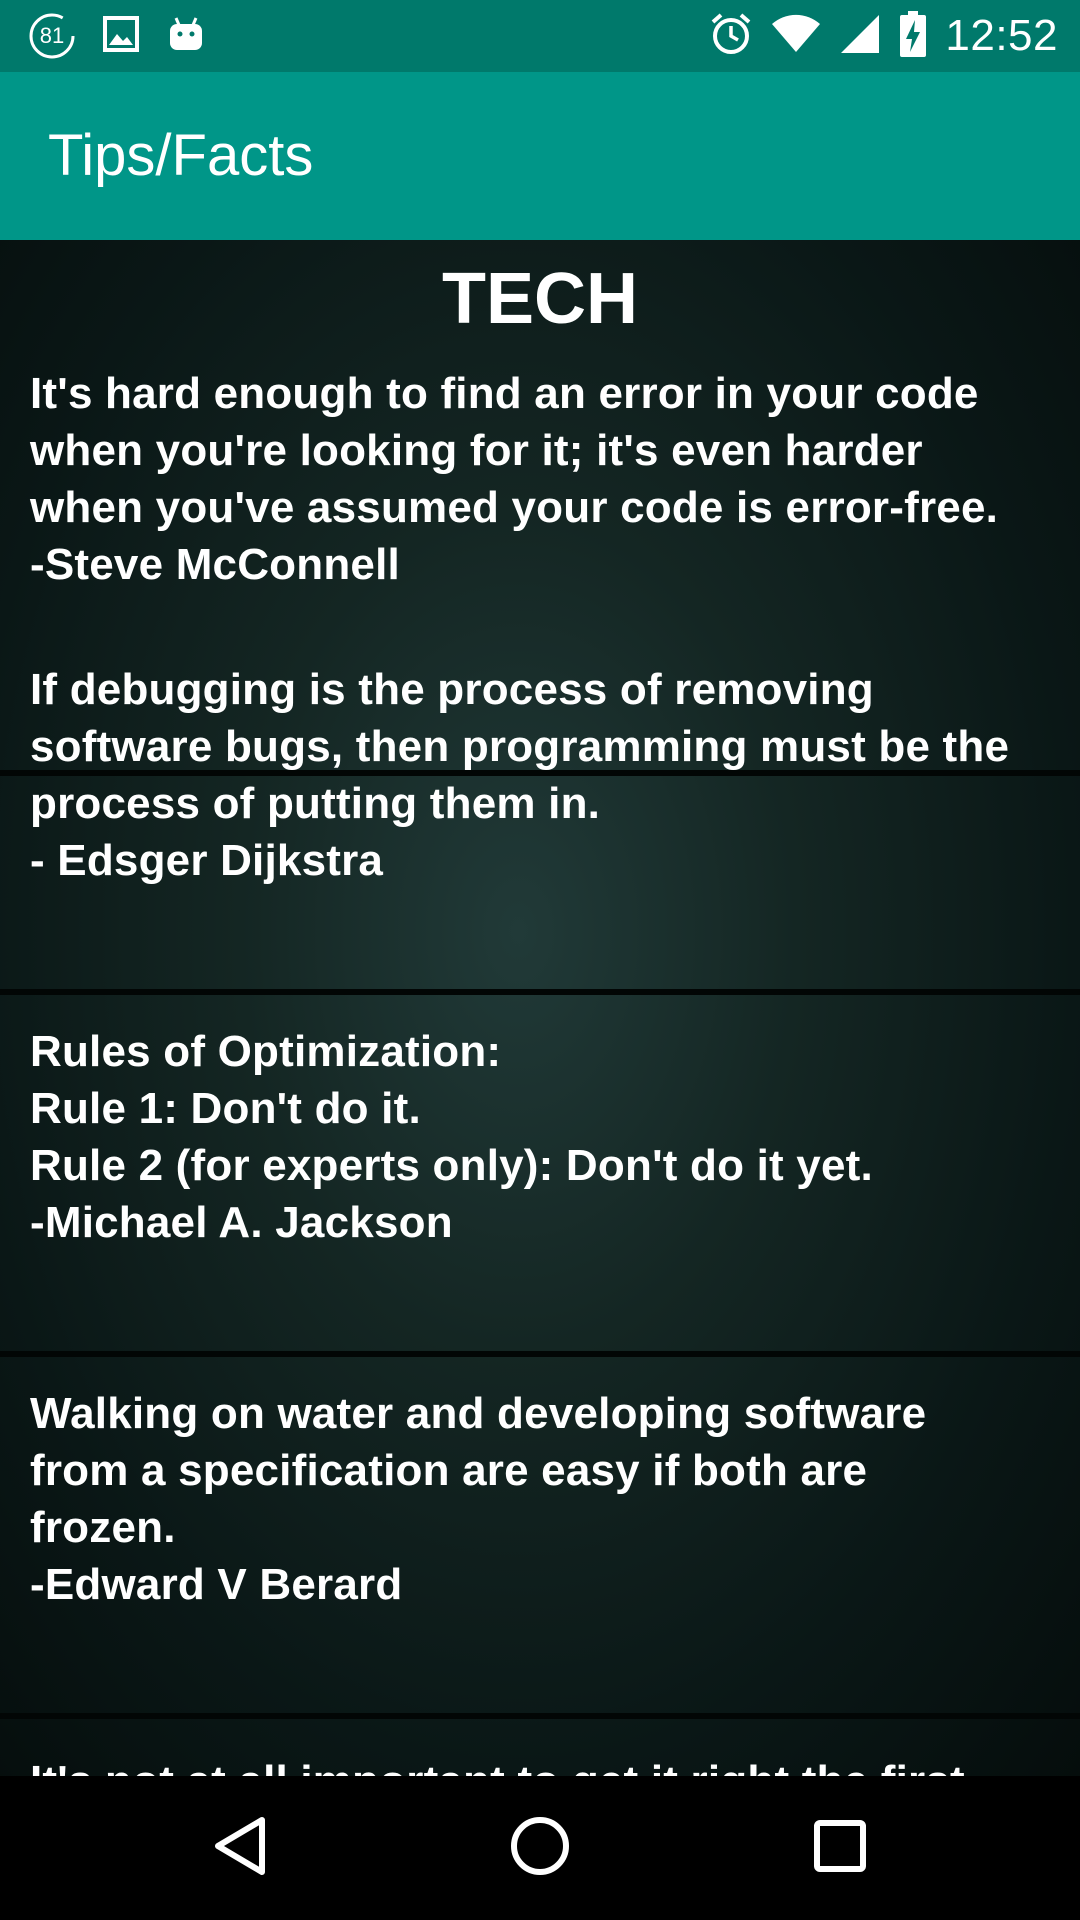 Image resolution: width=1080 pixels, height=1920 pixels. What do you see at coordinates (731, 36) in the screenshot?
I see `alarm-icon` at bounding box center [731, 36].